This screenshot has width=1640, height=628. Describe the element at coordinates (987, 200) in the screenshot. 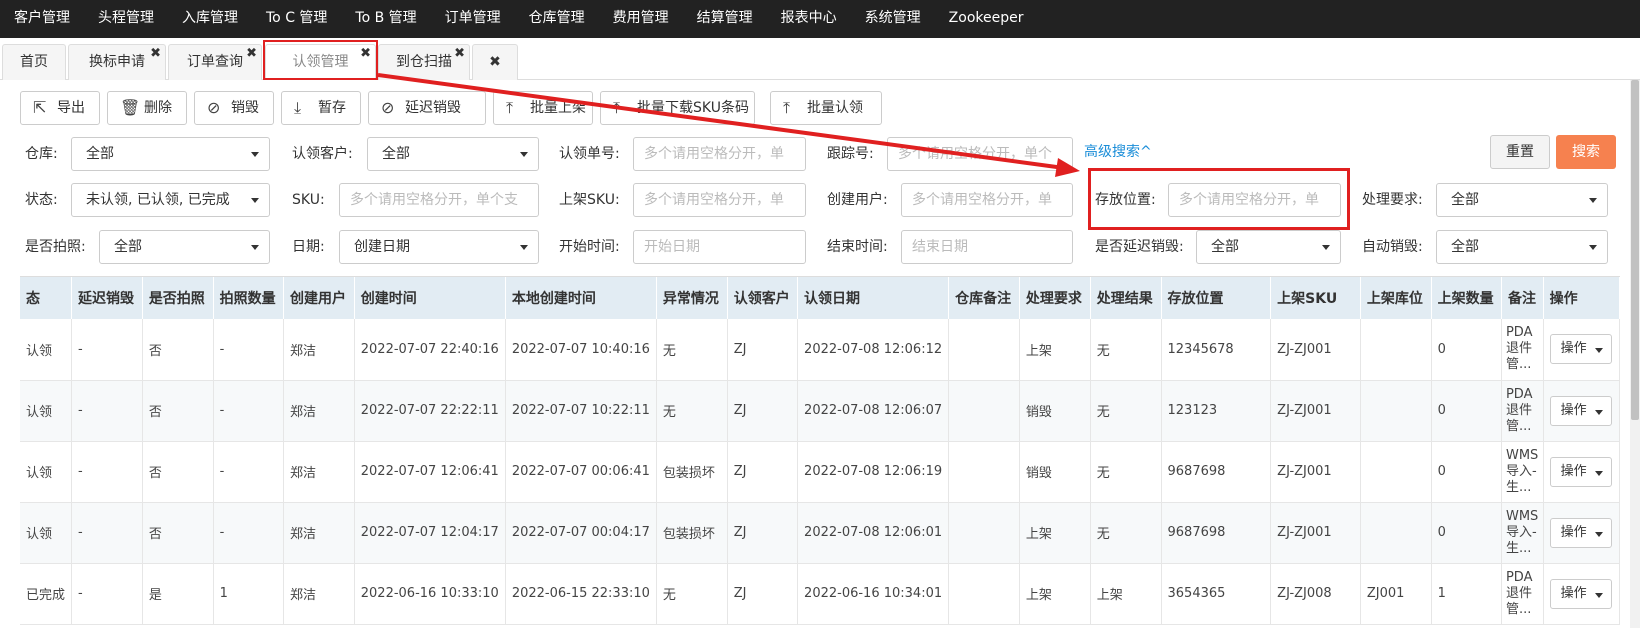

I see `creator-input: 多个请用空格分开，单` at that location.